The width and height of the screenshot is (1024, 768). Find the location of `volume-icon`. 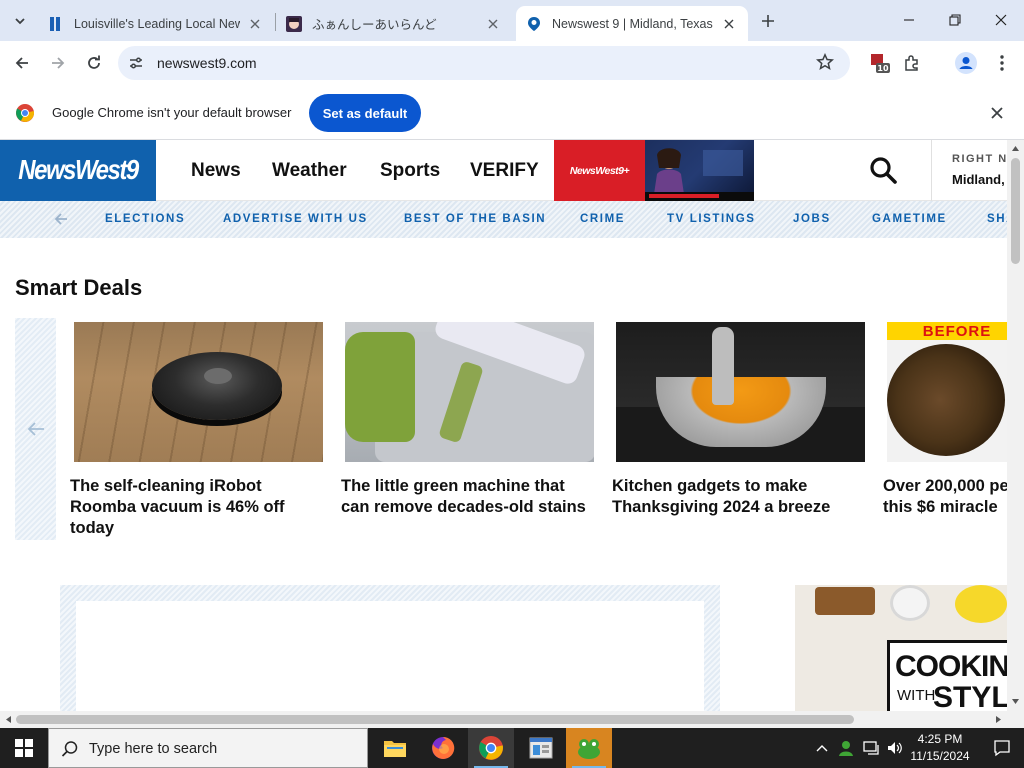

volume-icon is located at coordinates (895, 748).